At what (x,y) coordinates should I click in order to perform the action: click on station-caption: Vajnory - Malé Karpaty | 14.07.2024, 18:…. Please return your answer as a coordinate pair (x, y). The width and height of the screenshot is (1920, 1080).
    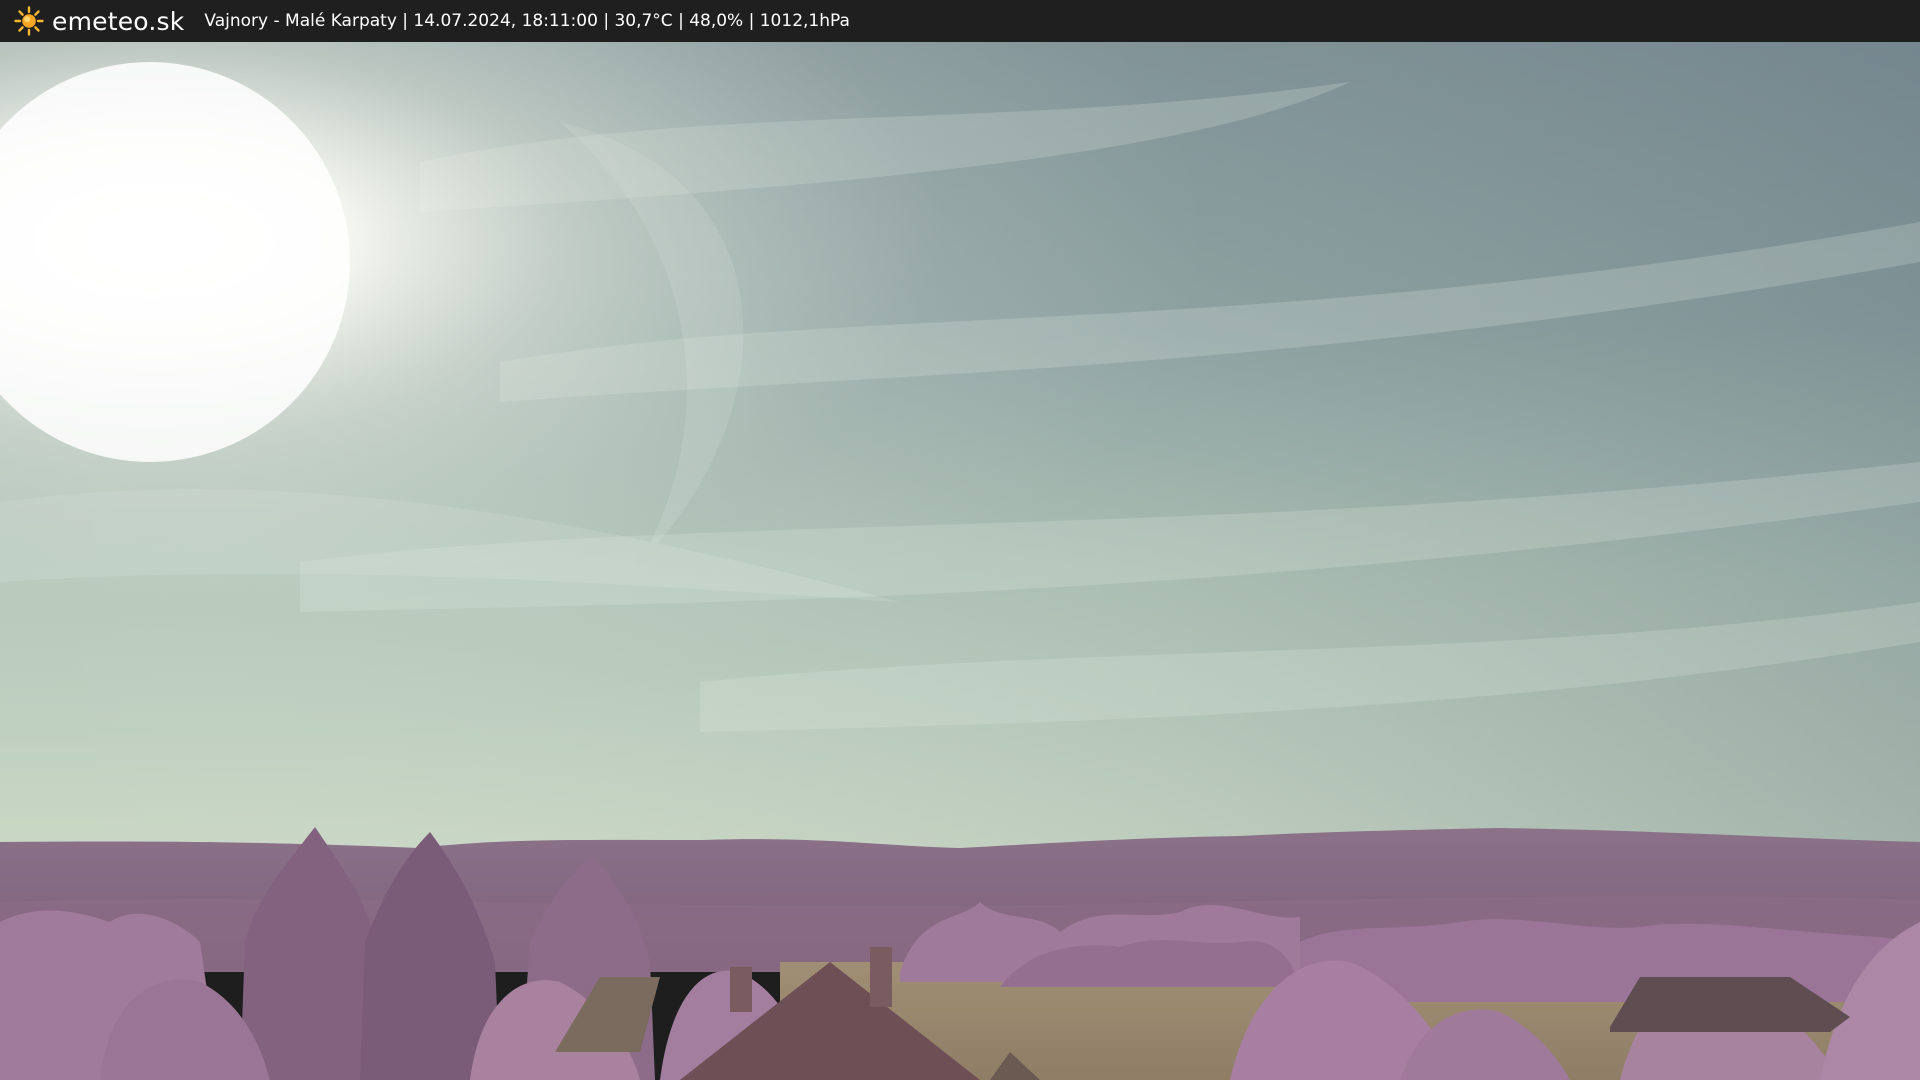
    Looking at the image, I should click on (527, 21).